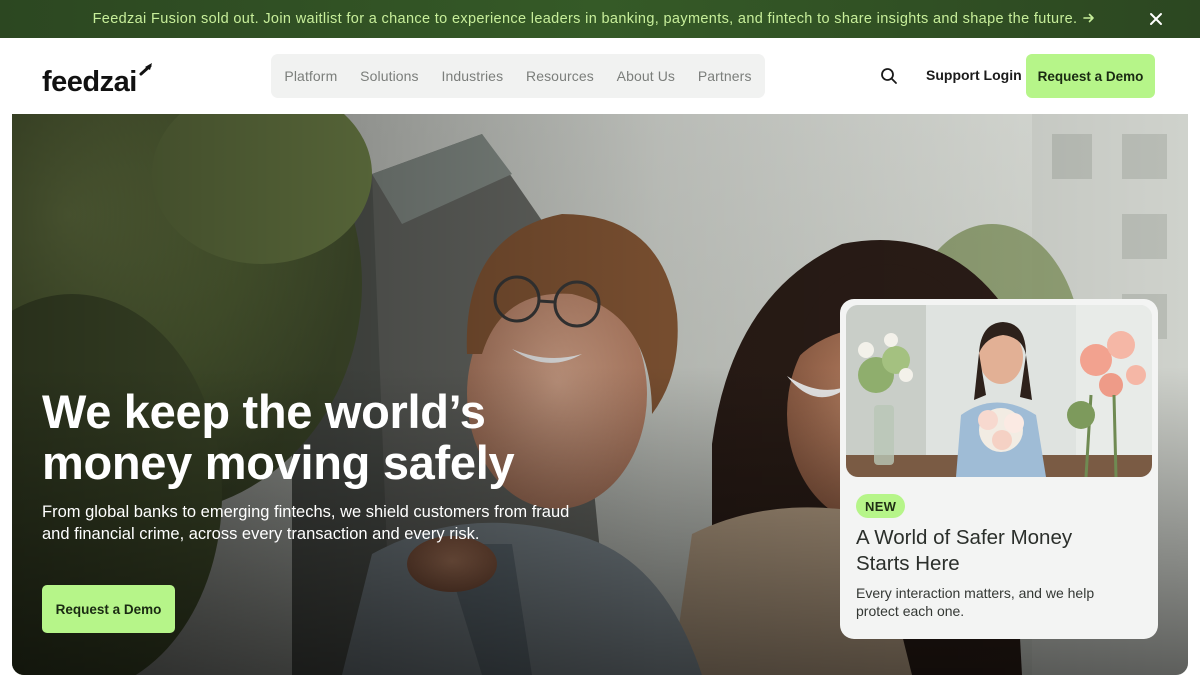  I want to click on support-login-link: Support Login, so click(974, 75).